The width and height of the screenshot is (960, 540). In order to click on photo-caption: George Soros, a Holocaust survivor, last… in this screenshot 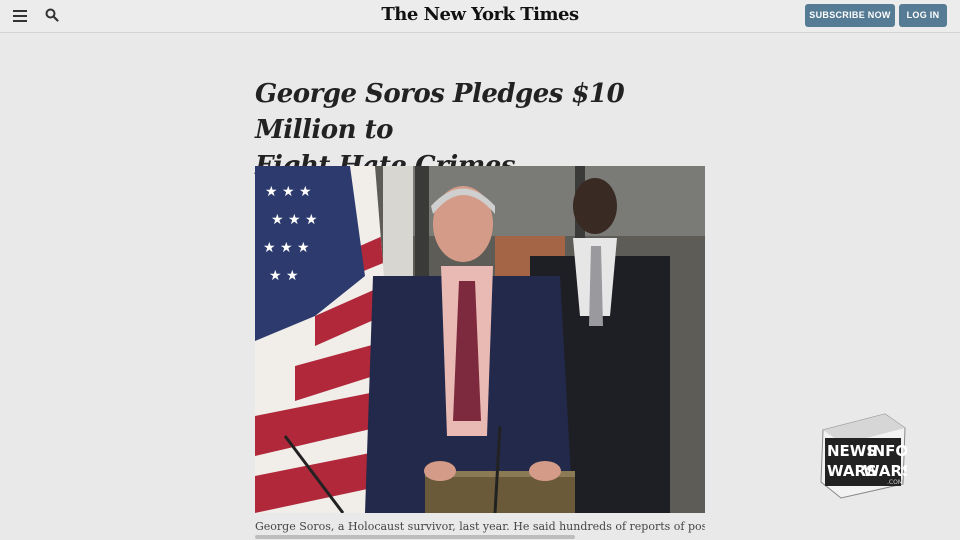, I will do `click(480, 526)`.